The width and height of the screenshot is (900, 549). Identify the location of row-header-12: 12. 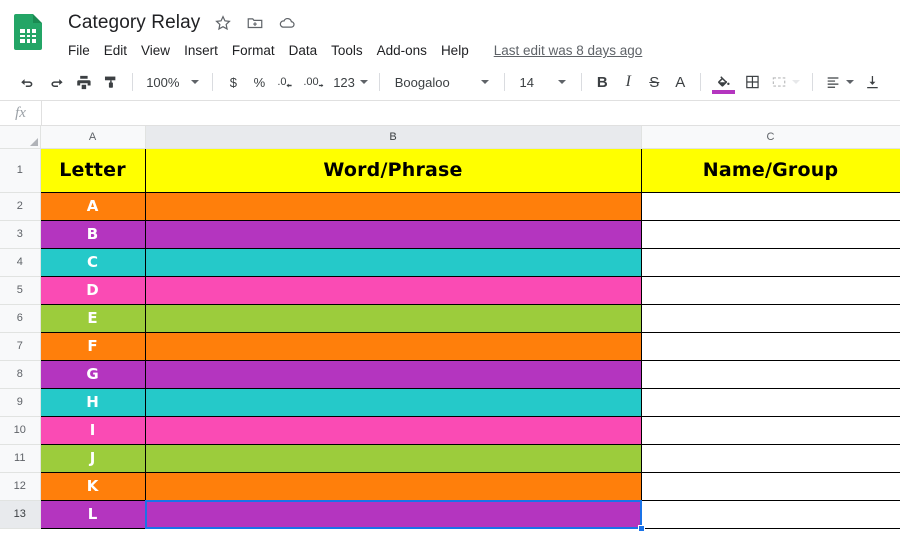
(20, 486).